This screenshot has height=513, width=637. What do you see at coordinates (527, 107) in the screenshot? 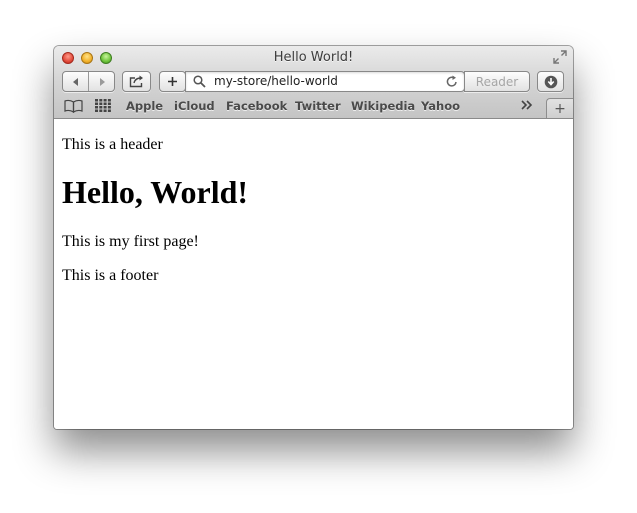
I see `chevron-double-right-icon` at bounding box center [527, 107].